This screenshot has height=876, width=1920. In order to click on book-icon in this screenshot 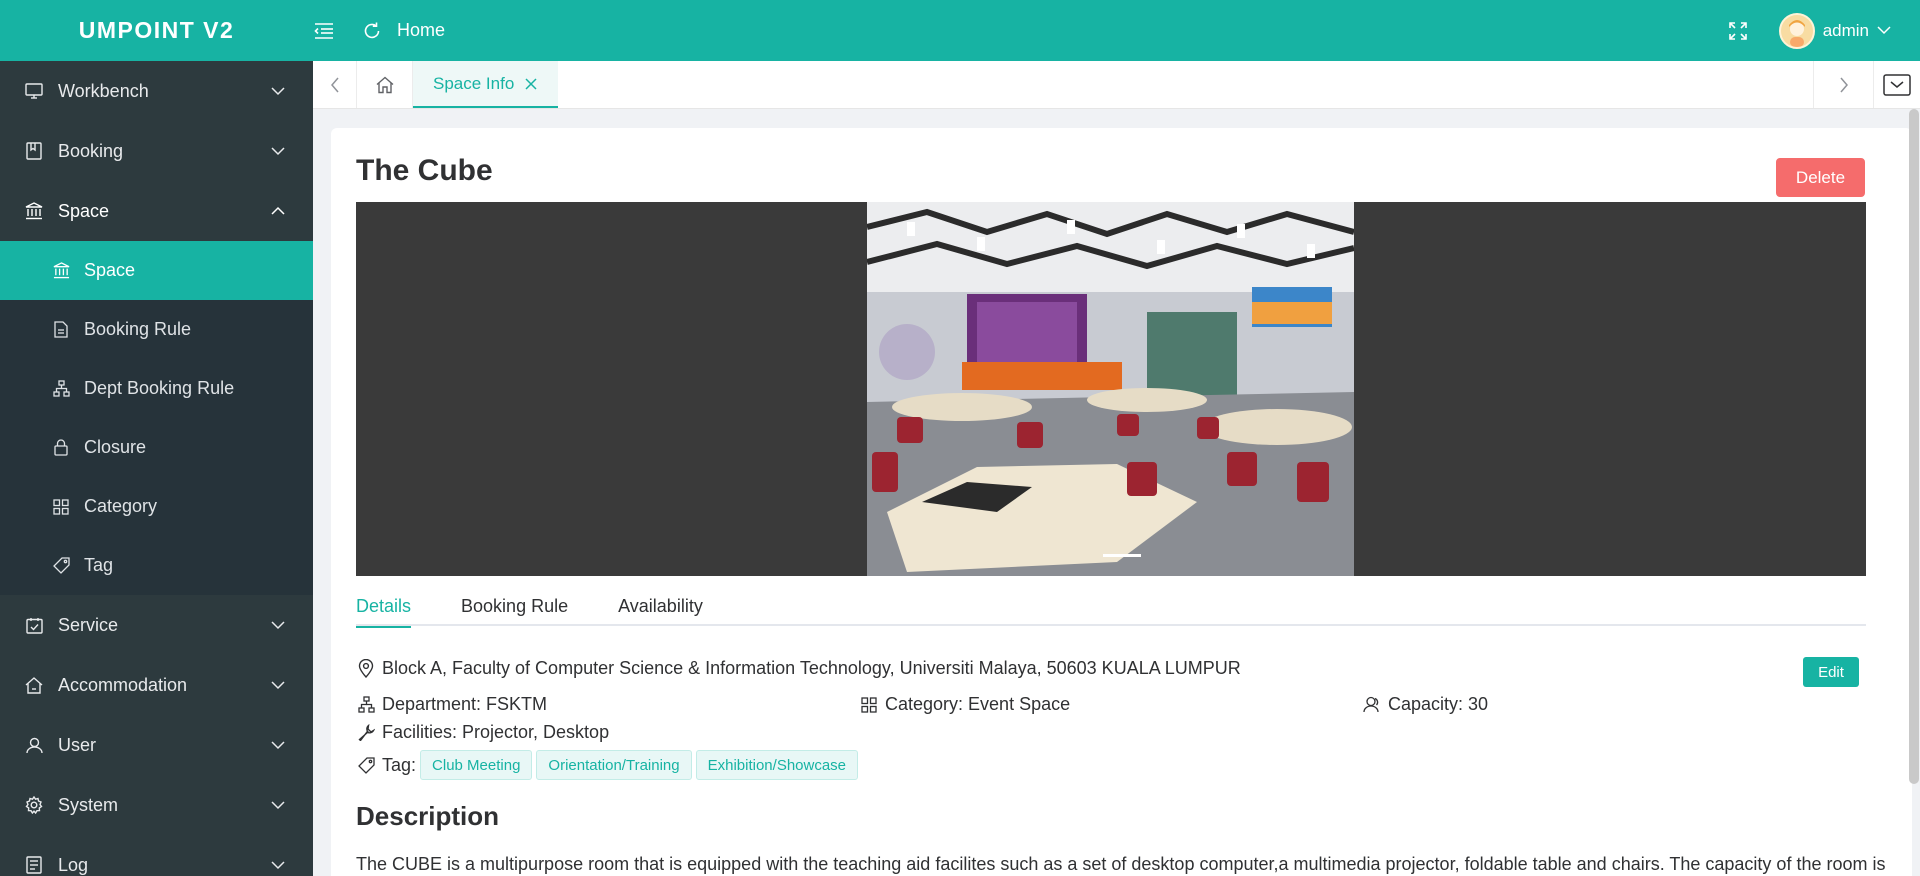, I will do `click(34, 151)`.